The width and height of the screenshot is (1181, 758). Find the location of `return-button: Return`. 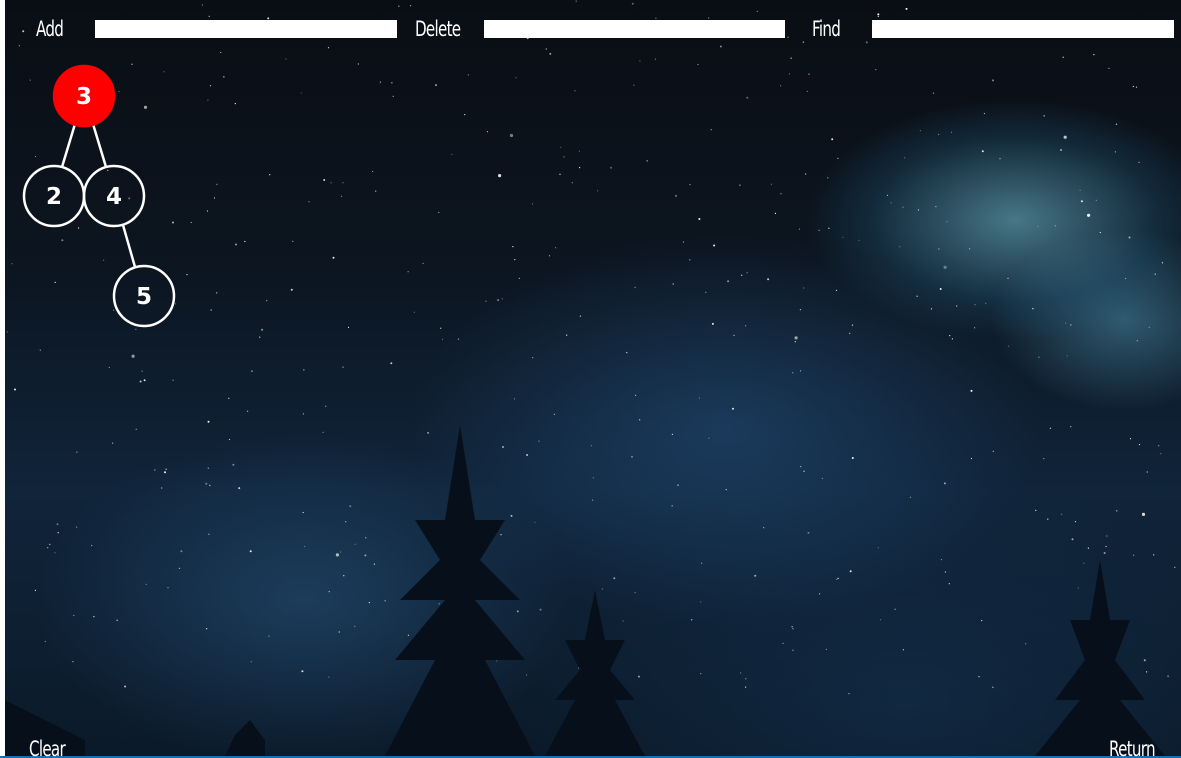

return-button: Return is located at coordinates (1132, 746).